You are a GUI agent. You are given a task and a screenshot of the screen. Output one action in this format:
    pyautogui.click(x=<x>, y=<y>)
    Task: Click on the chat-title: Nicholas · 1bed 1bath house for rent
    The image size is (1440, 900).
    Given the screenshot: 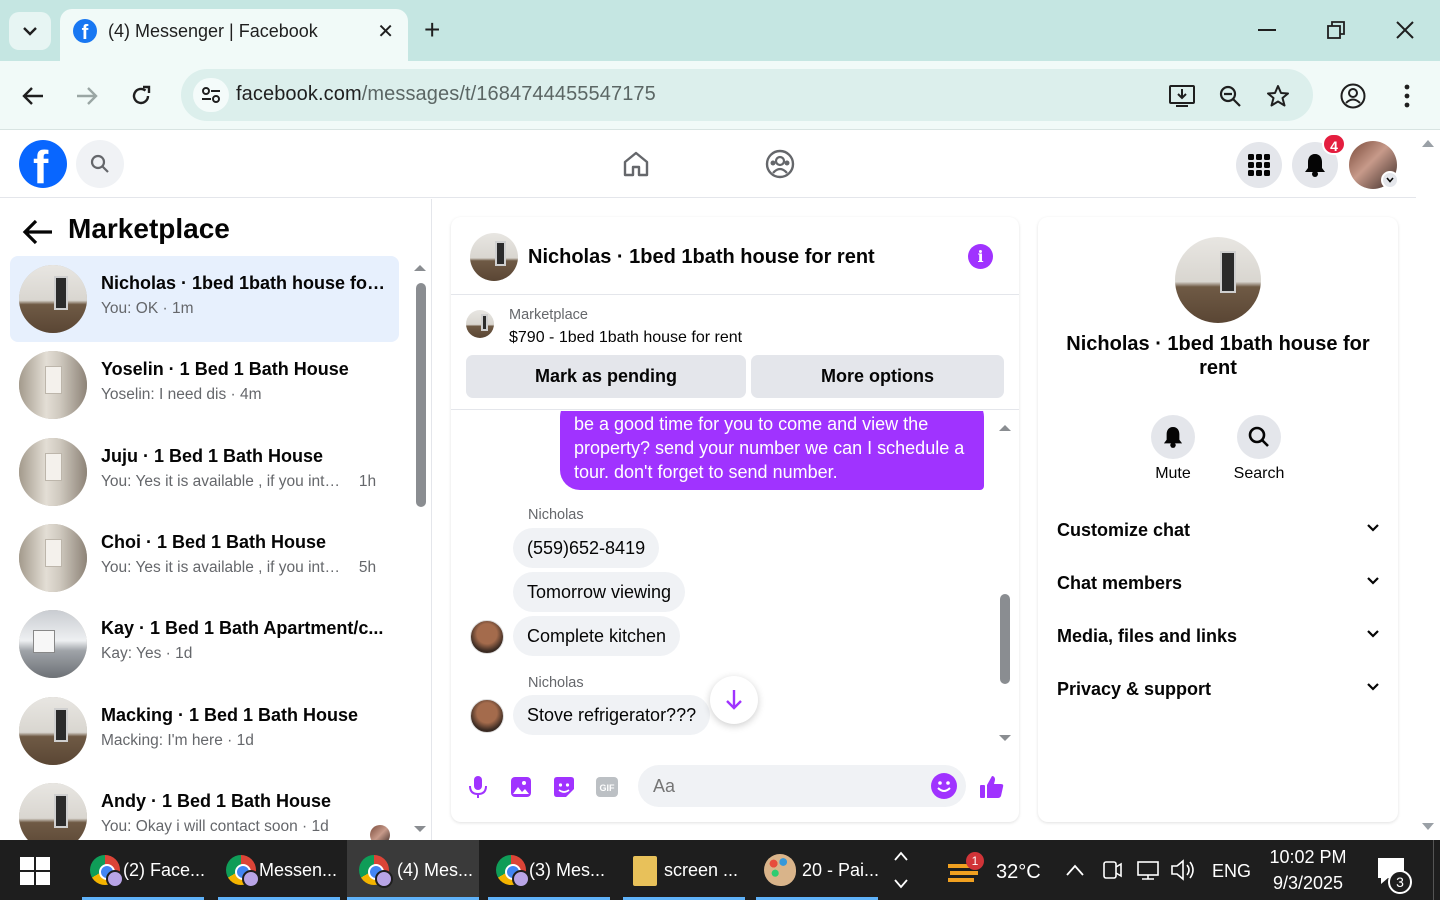 What is the action you would take?
    pyautogui.click(x=701, y=257)
    